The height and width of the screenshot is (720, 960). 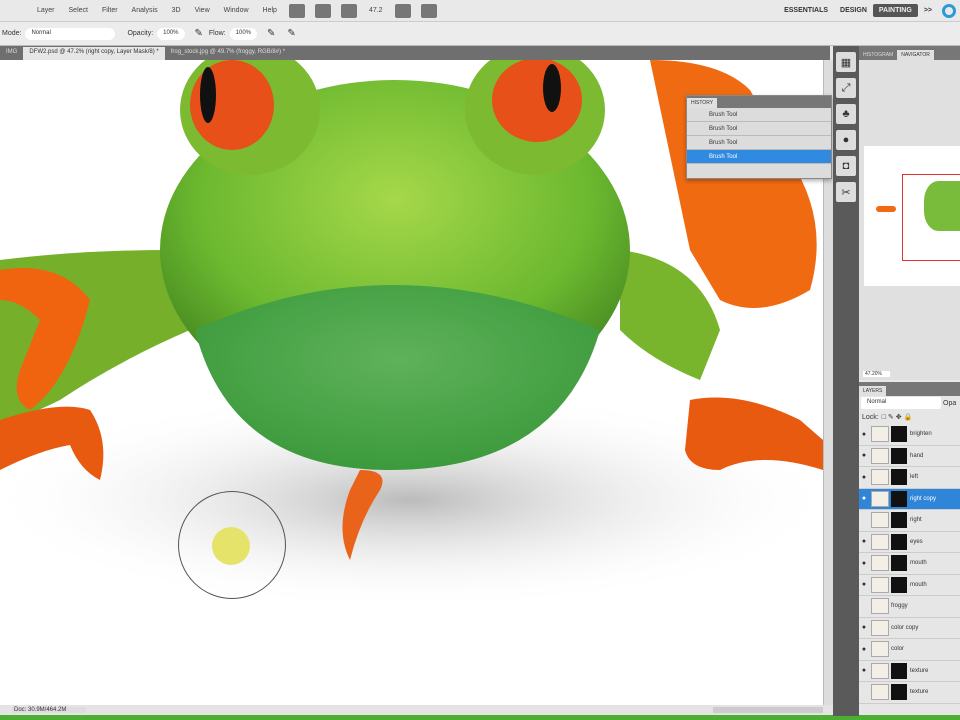 I want to click on clone-source-icon: ●, so click(x=846, y=140).